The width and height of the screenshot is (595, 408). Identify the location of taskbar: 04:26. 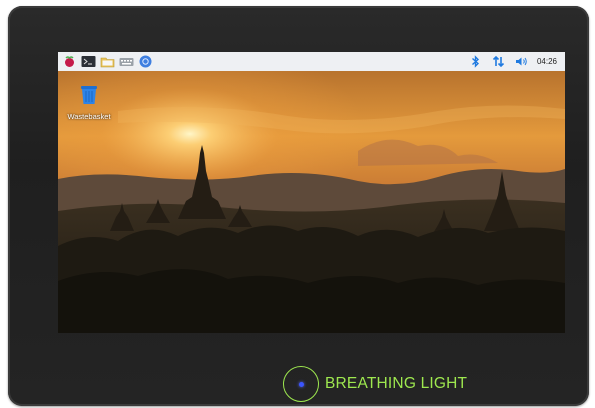
(311, 62).